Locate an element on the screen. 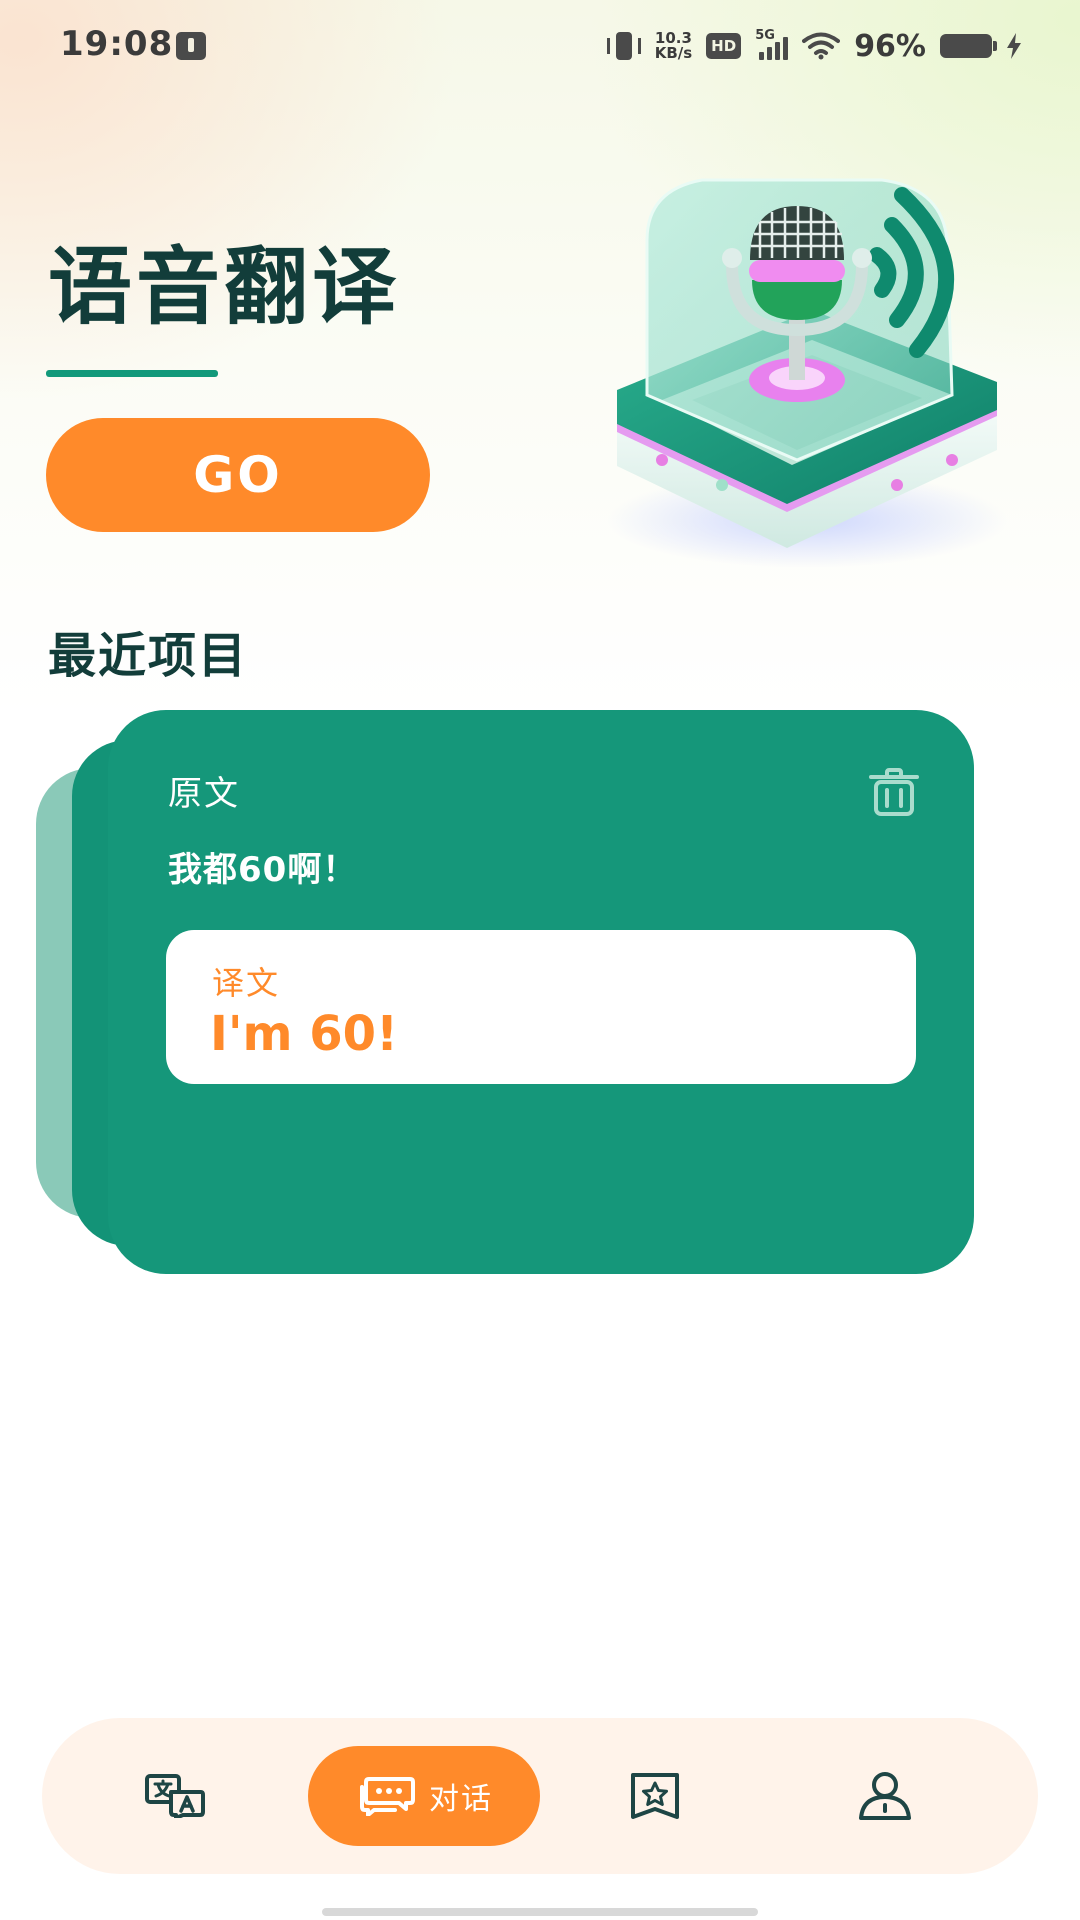 This screenshot has width=1080, height=1920. source-text: 我都60啊！ is located at coordinates (263, 870).